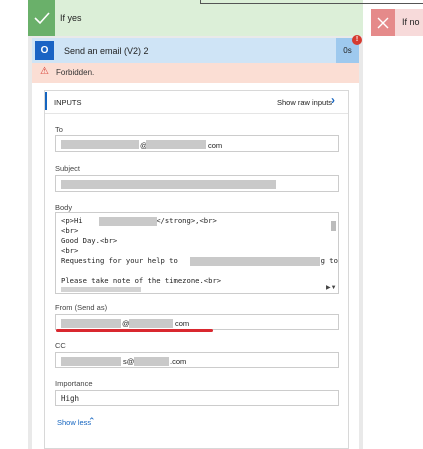 This screenshot has height=449, width=423. I want to click on connector-line, so click(311, 2).